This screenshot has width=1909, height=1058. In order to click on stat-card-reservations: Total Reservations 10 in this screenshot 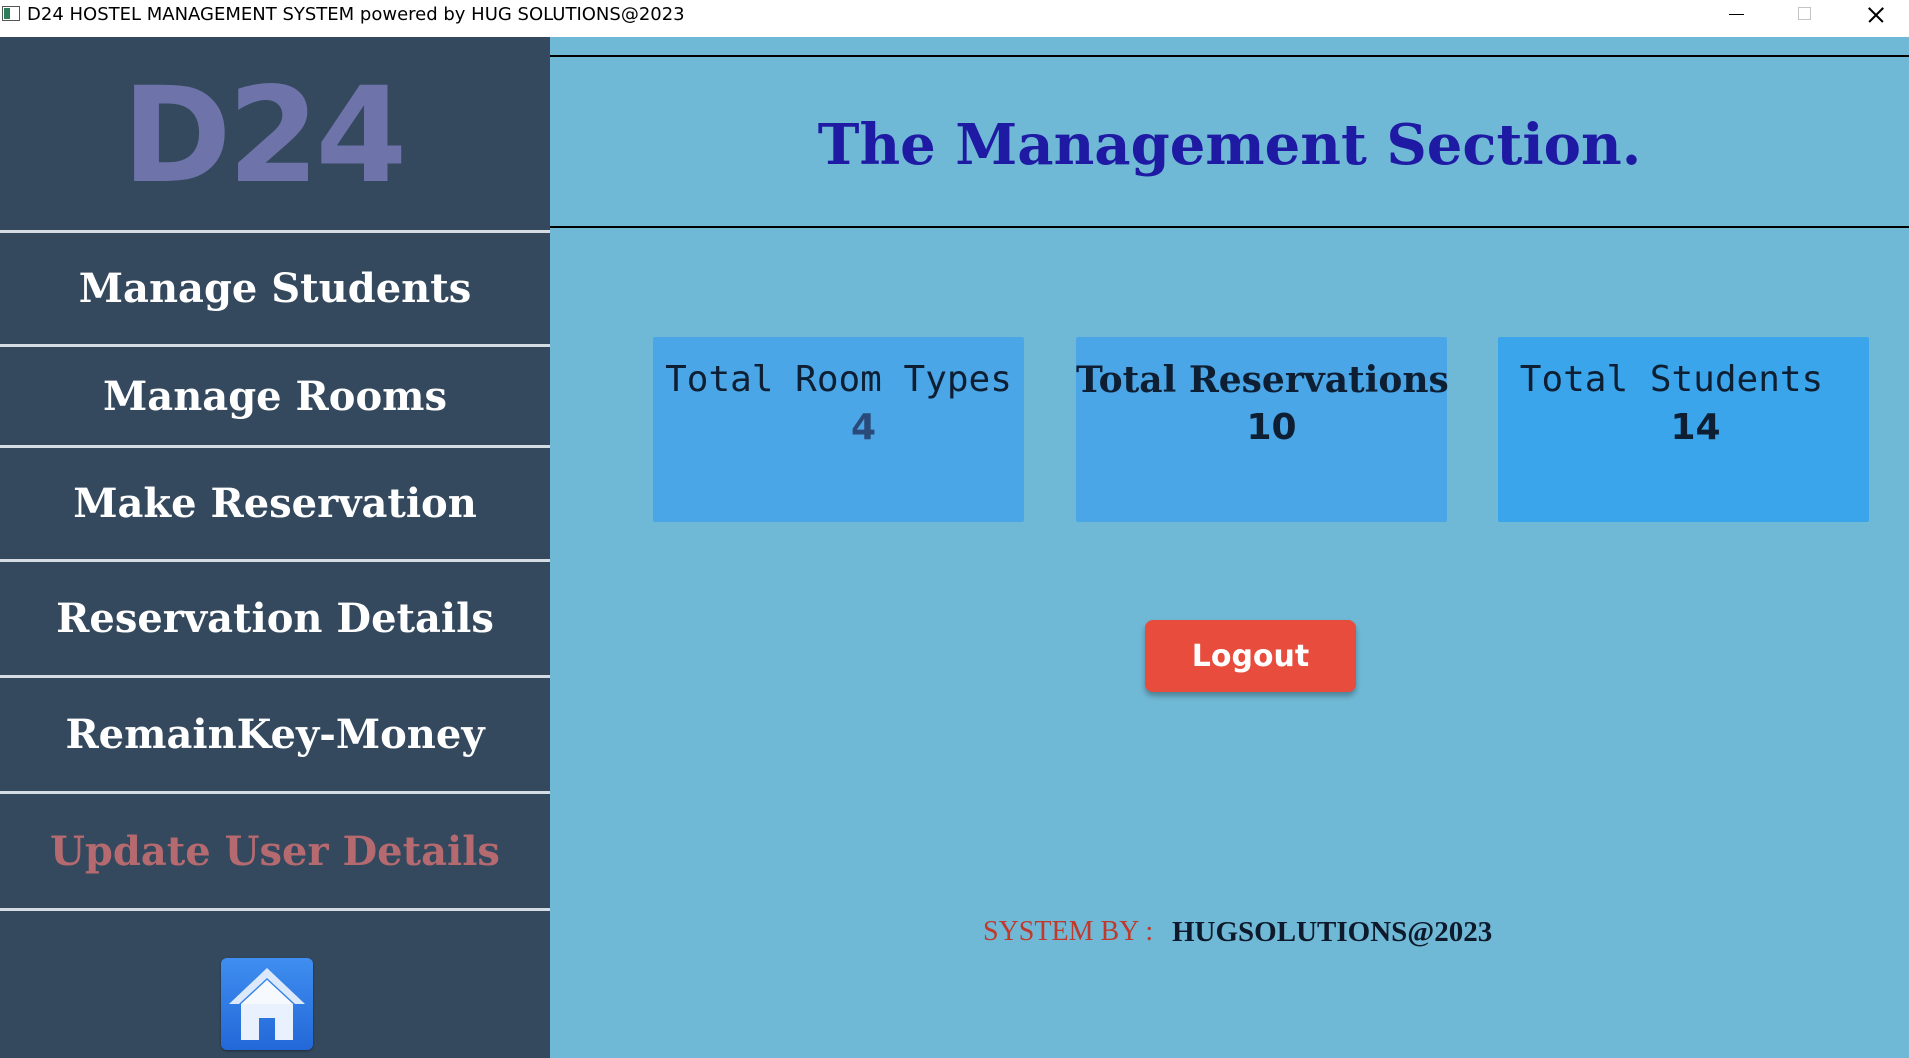, I will do `click(1262, 429)`.